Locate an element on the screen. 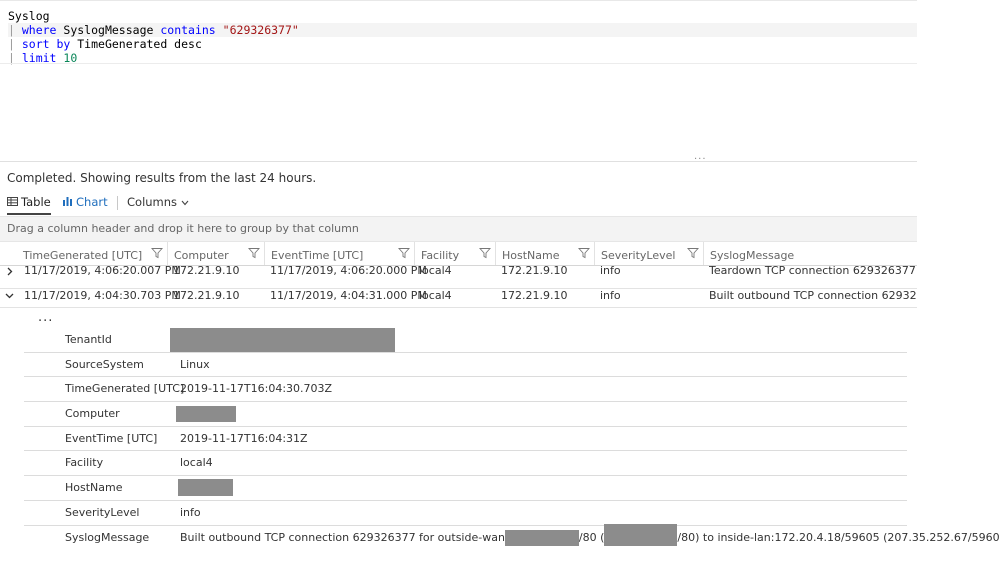 Image resolution: width=999 pixels, height=562 pixels. query-space is located at coordinates (219, 30).